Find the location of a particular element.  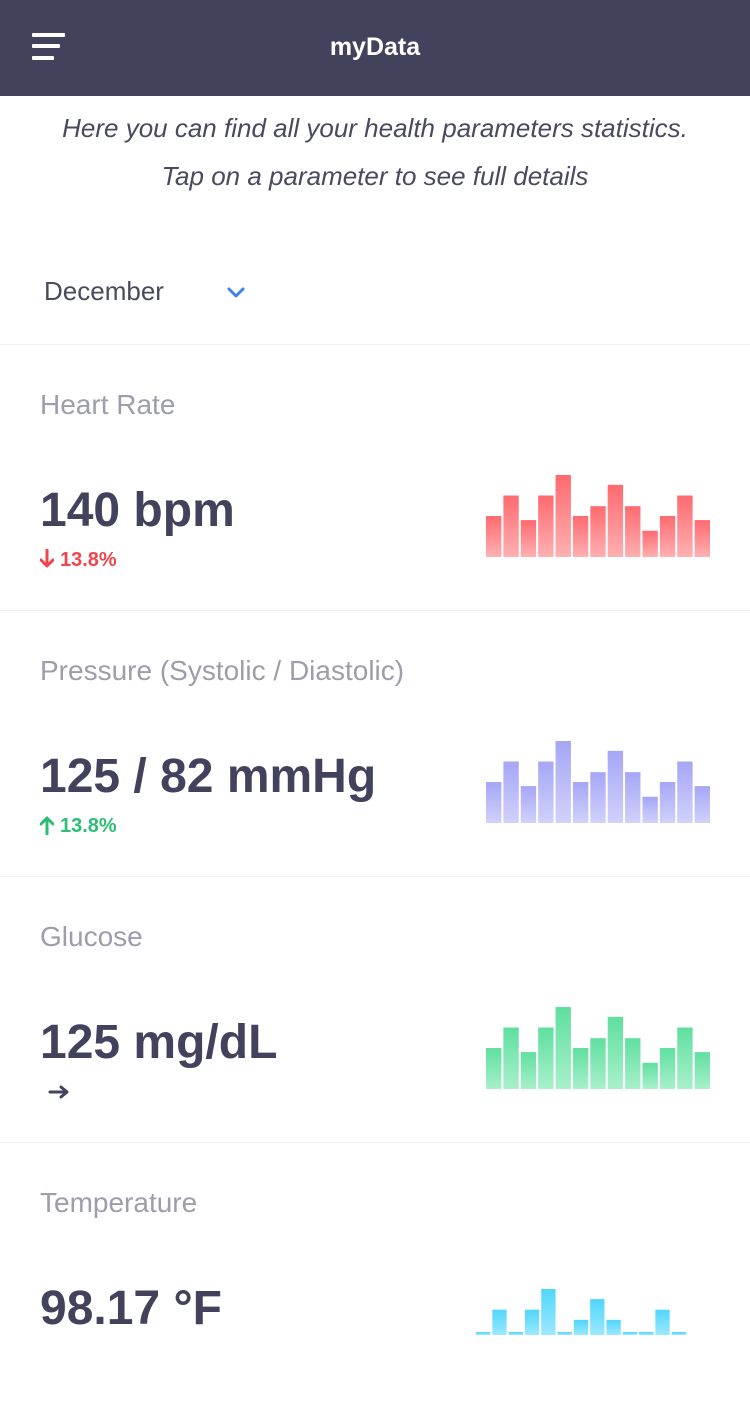

month-selector-value: December is located at coordinates (104, 291).